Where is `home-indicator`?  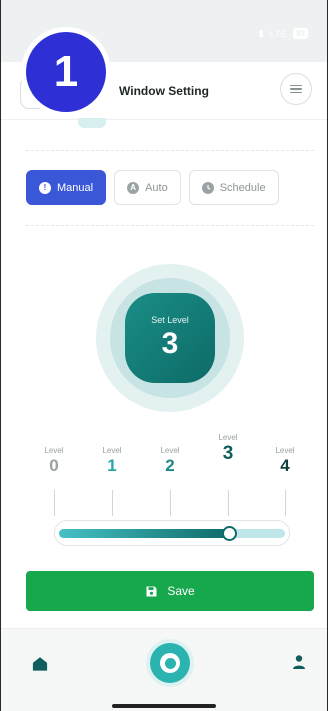 home-indicator is located at coordinates (164, 706).